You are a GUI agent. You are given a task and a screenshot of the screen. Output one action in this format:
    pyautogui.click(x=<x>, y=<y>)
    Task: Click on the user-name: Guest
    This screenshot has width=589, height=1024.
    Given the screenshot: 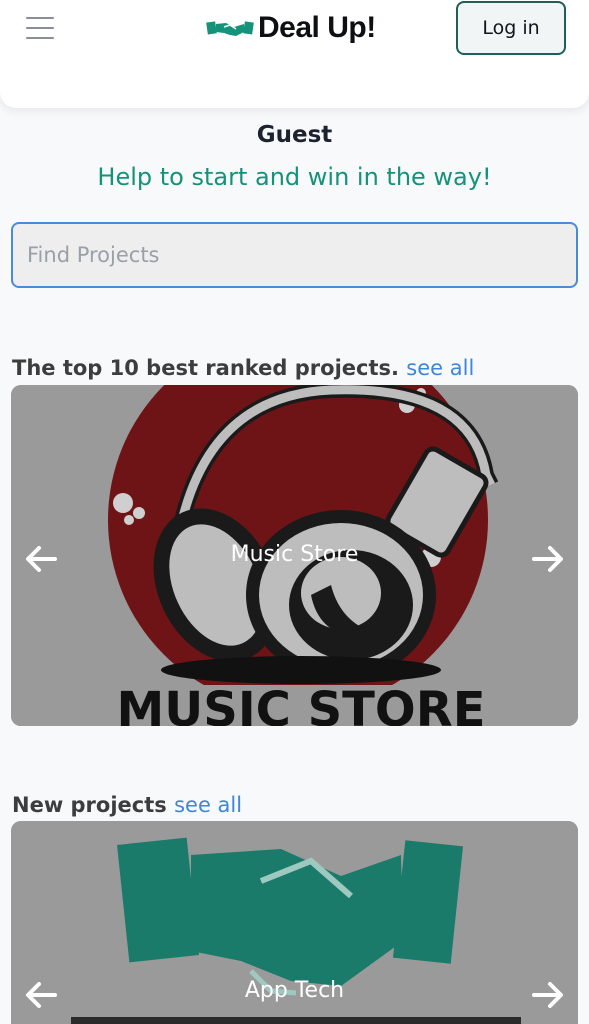 What is the action you would take?
    pyautogui.click(x=294, y=135)
    